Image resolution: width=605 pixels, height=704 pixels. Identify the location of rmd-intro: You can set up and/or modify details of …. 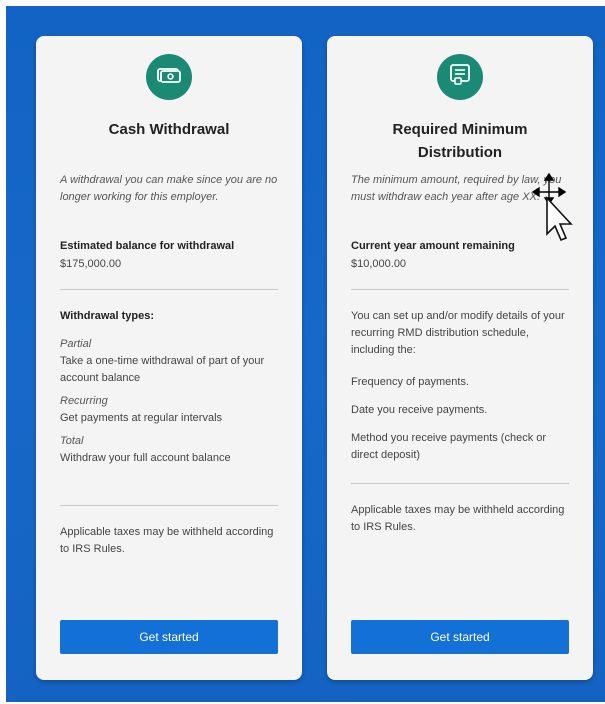
(458, 333).